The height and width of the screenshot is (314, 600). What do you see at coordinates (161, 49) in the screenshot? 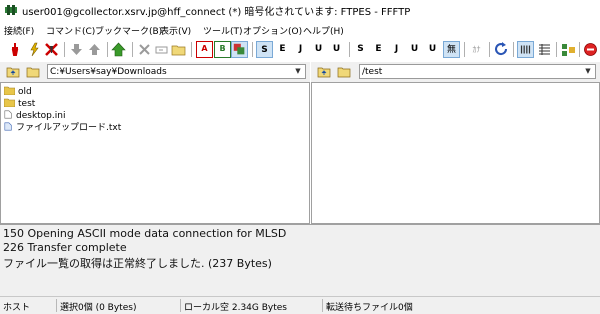
I see `rename-icon` at bounding box center [161, 49].